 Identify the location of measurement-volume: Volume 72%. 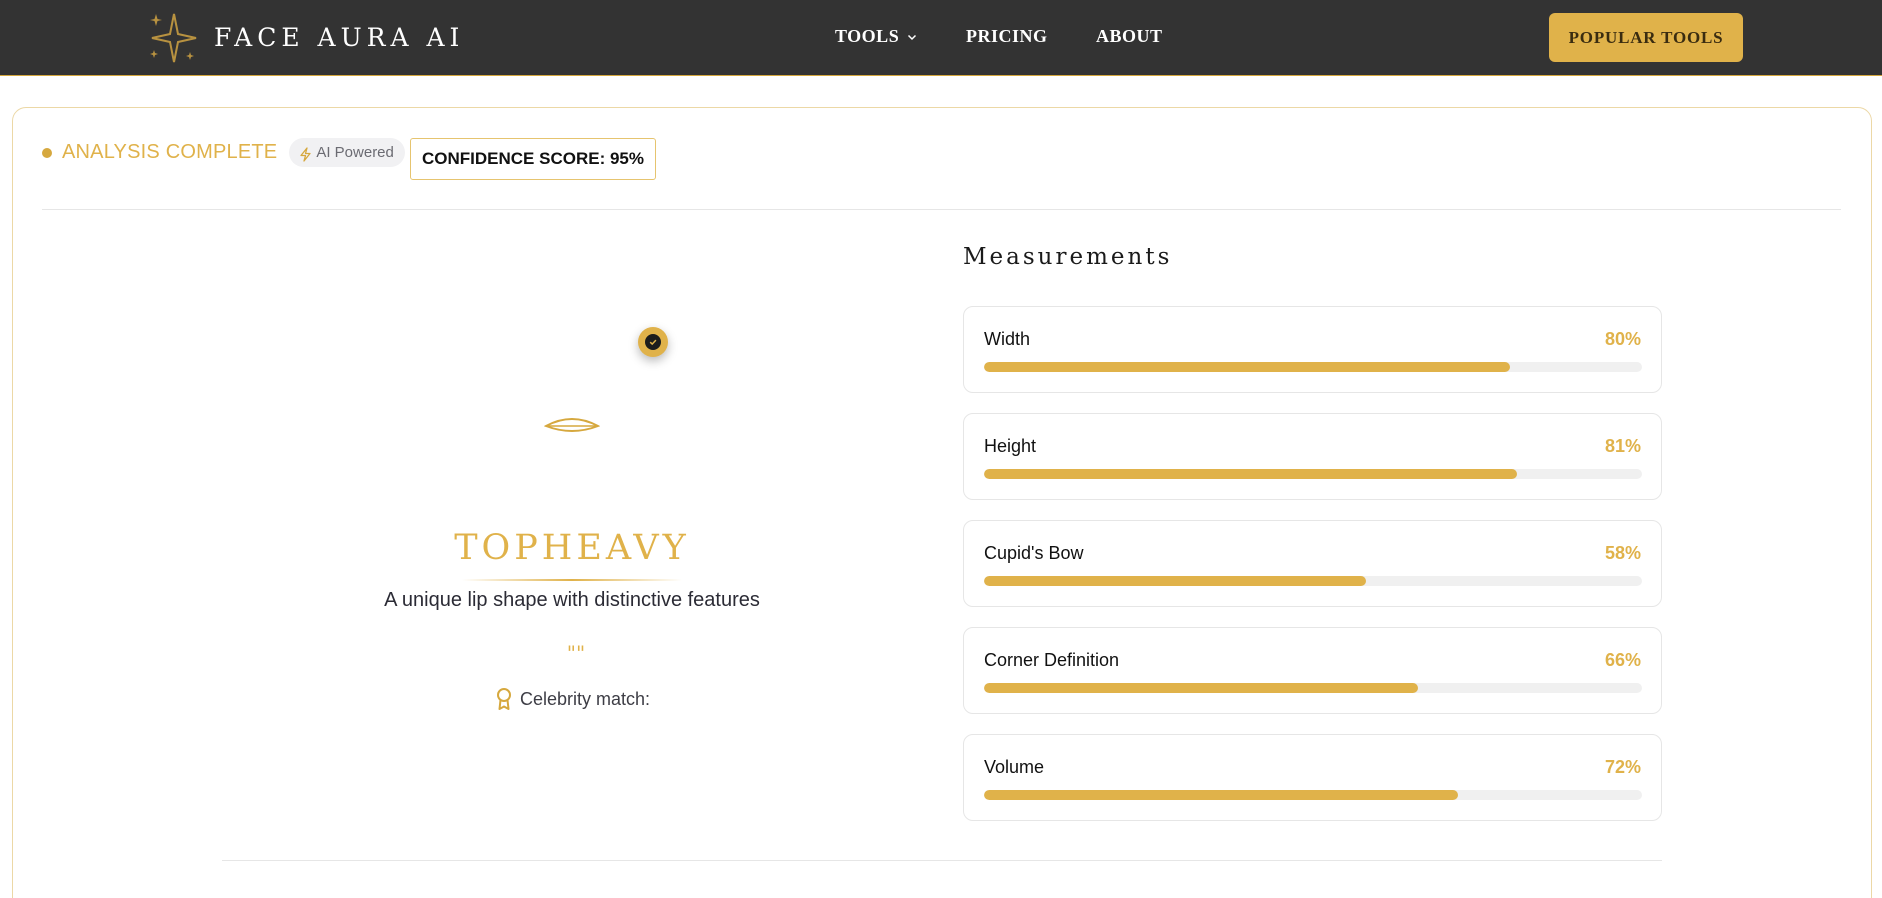
(1312, 777).